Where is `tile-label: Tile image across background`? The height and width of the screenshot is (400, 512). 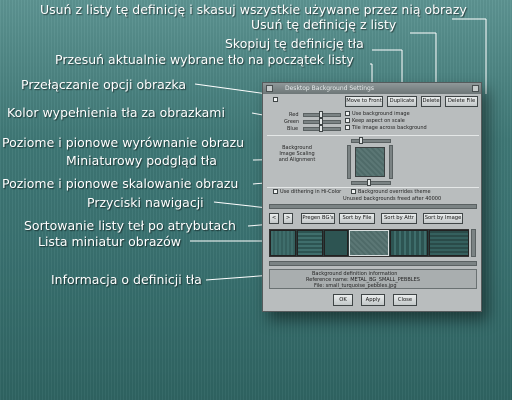
tile-label: Tile image across background is located at coordinates (389, 128).